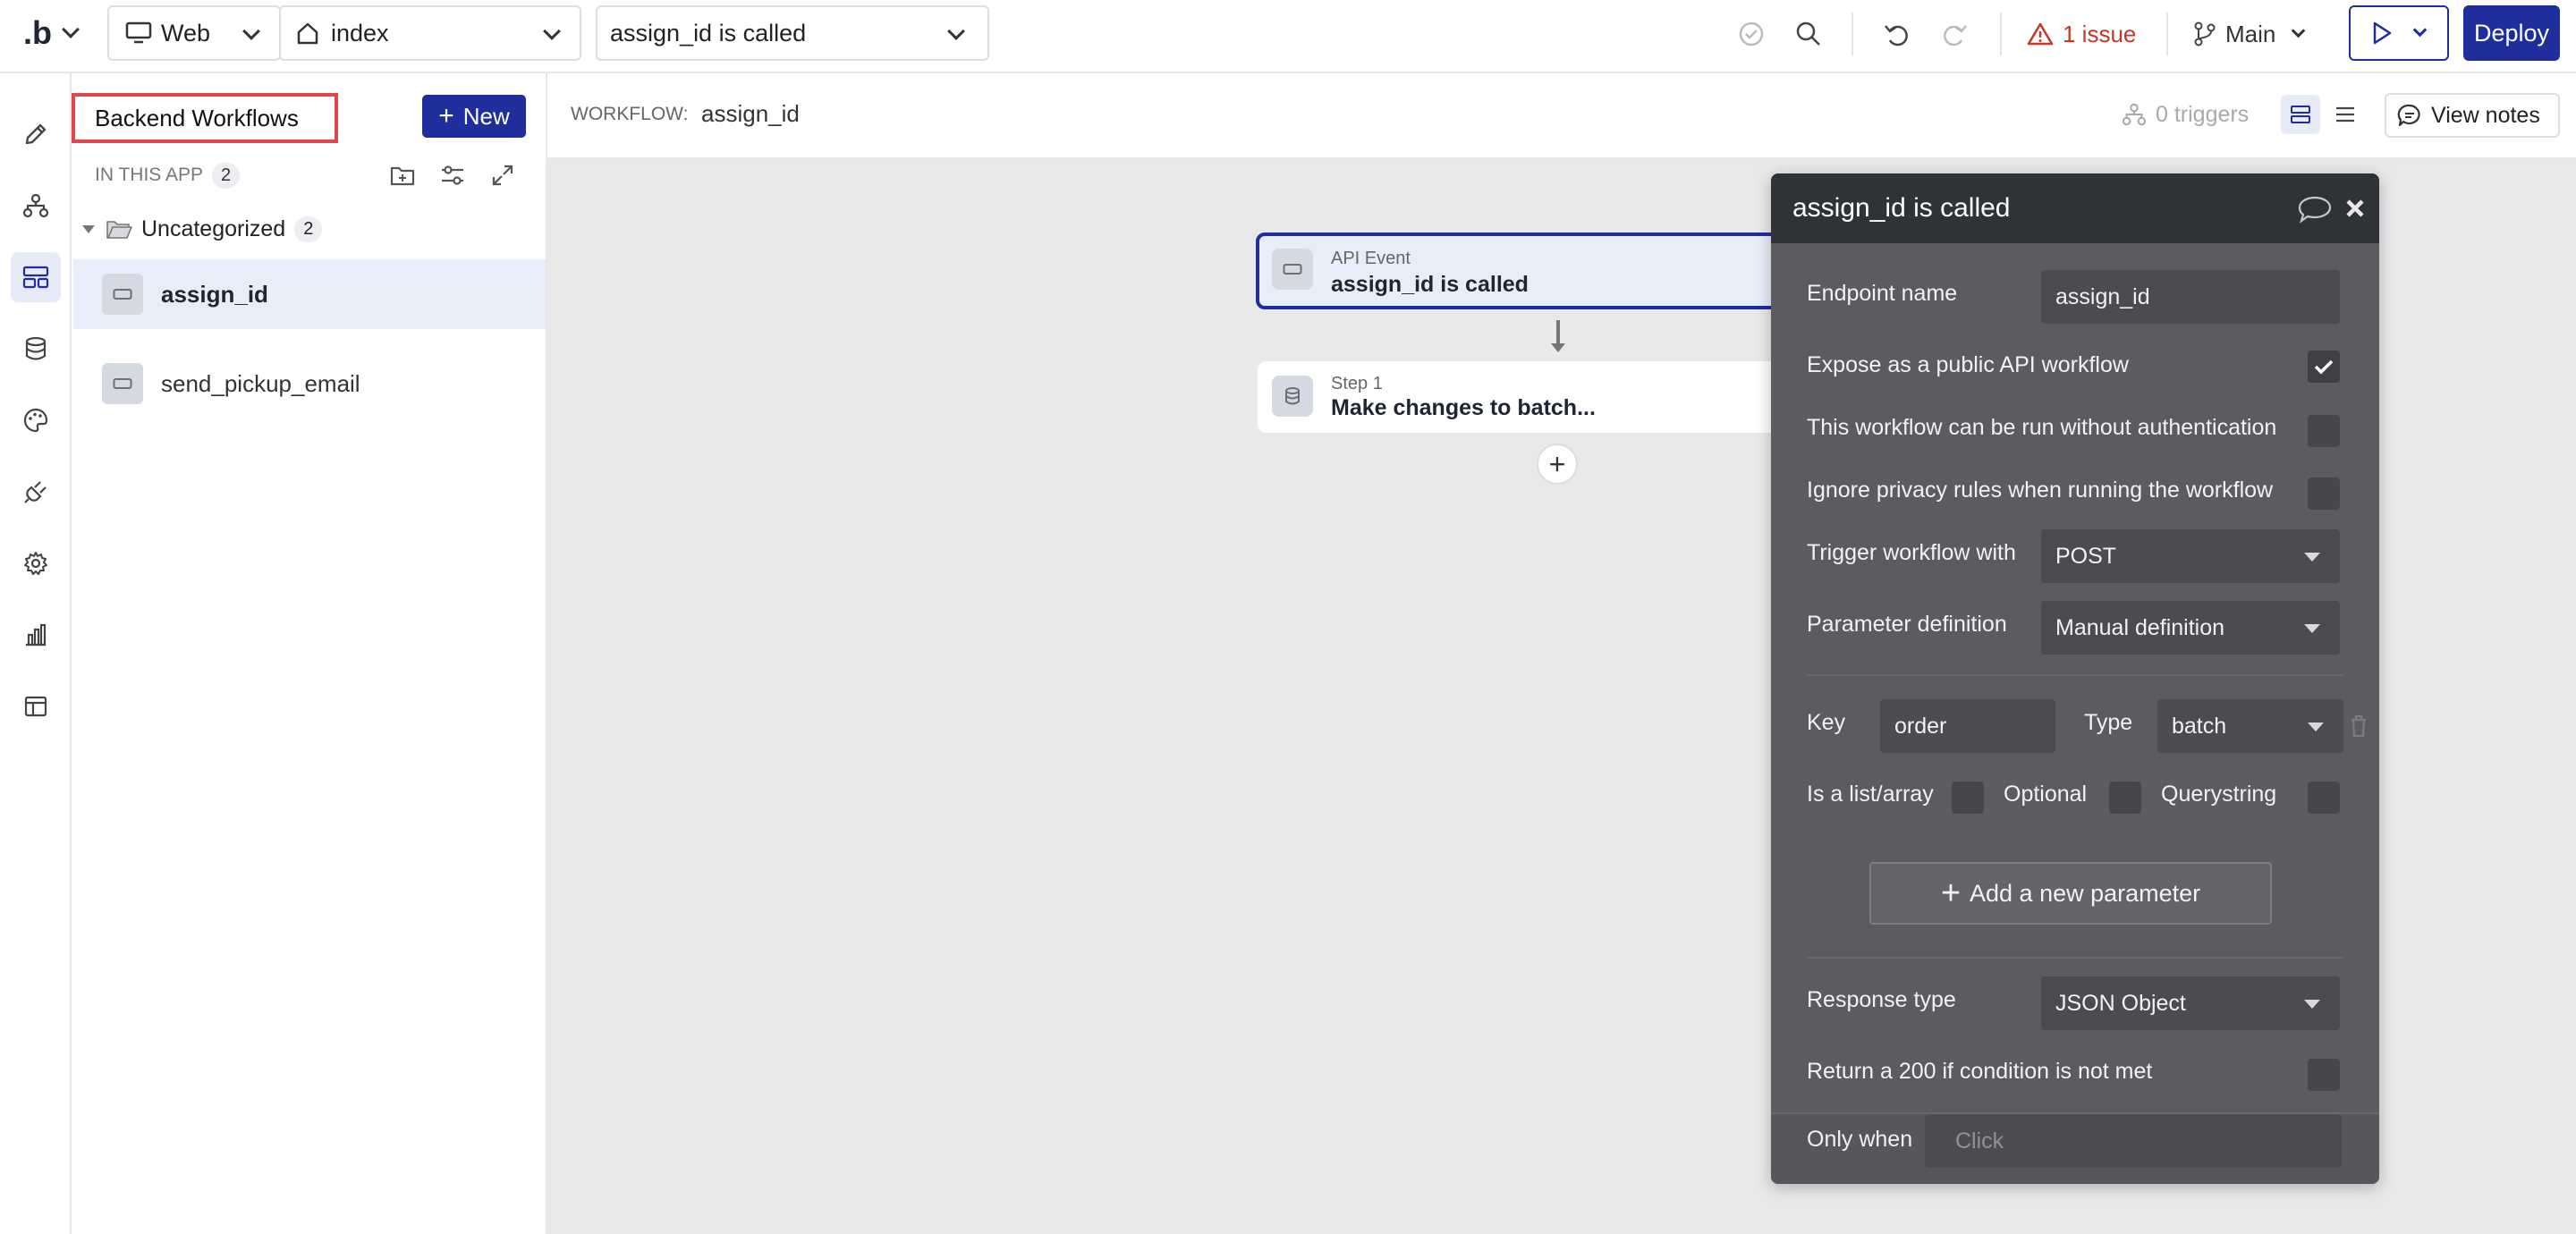 The image size is (2576, 1234). I want to click on key-label: Key, so click(1826, 722).